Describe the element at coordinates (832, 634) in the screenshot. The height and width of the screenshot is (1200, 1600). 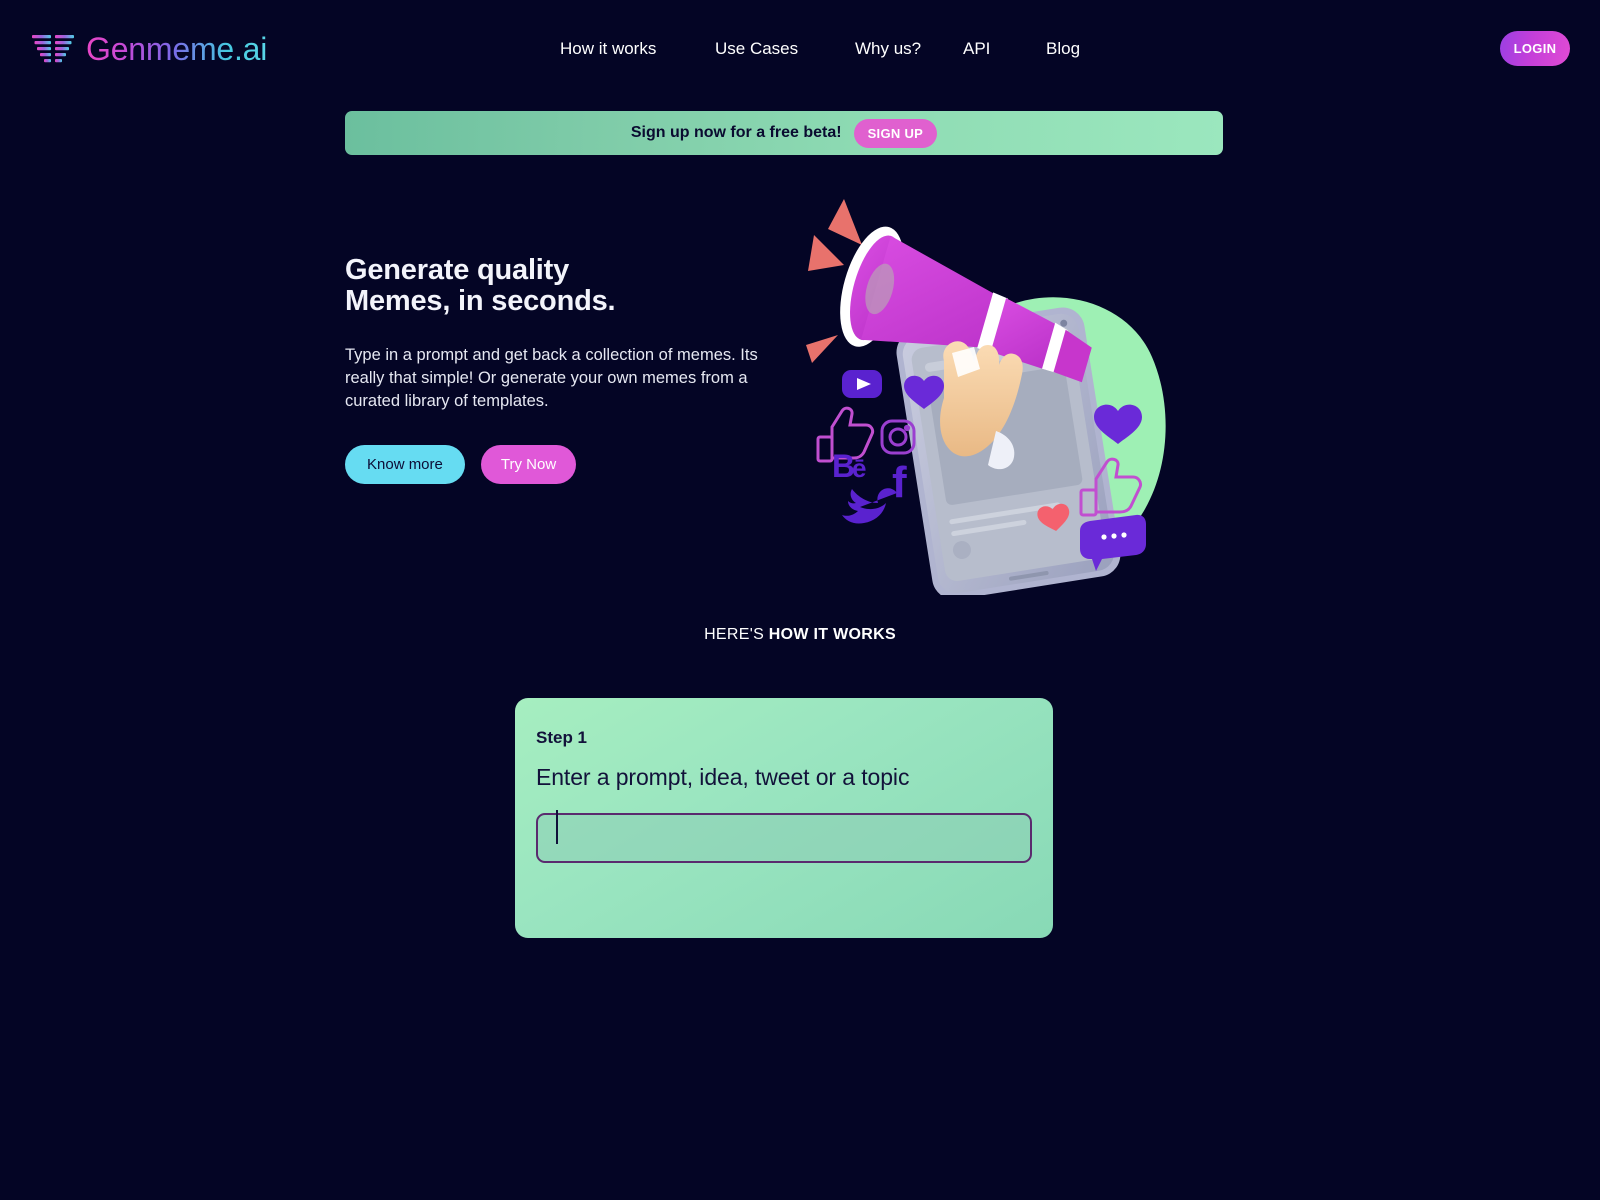
I see `how-it-works-label-bold: HOW IT WORKS` at that location.